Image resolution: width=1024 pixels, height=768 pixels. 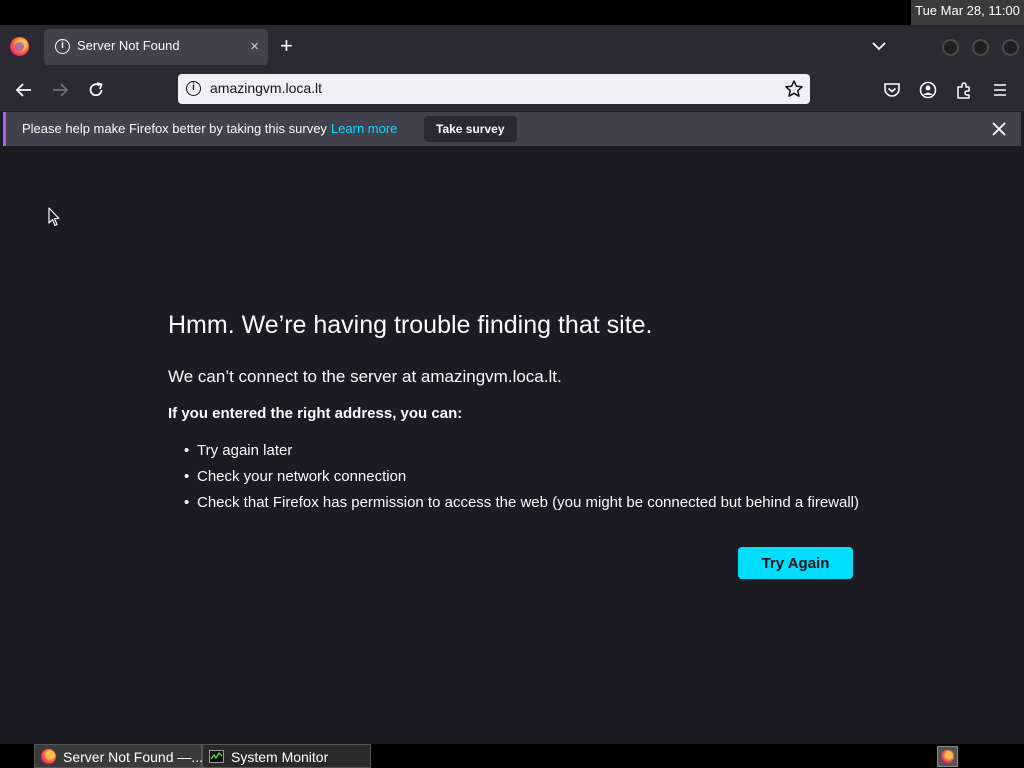 What do you see at coordinates (128, 45) in the screenshot?
I see `tab-title: Server Not Found` at bounding box center [128, 45].